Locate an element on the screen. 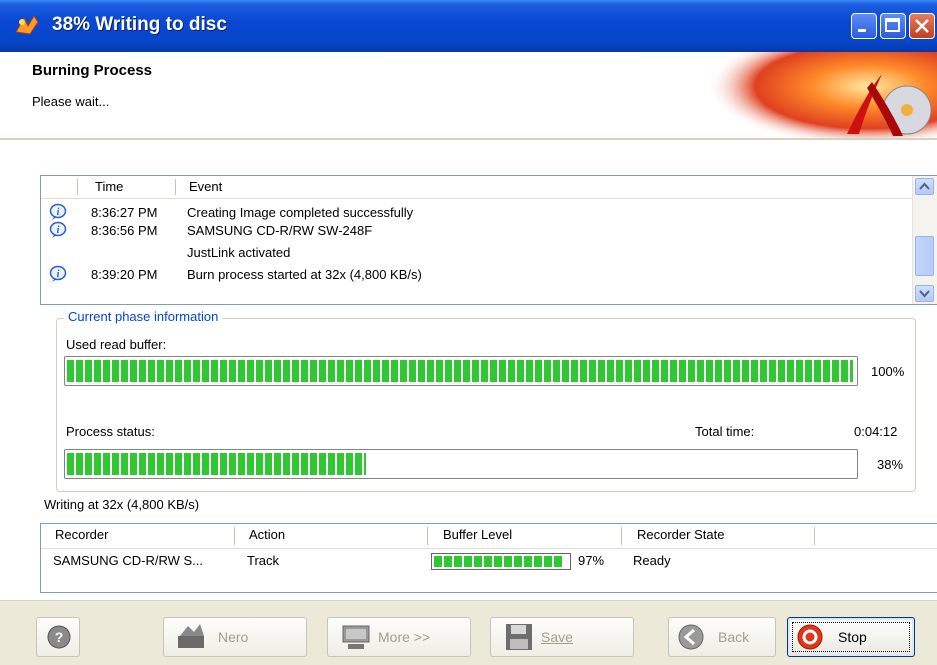 The height and width of the screenshot is (665, 937). log-header: Time Event is located at coordinates (477, 187).